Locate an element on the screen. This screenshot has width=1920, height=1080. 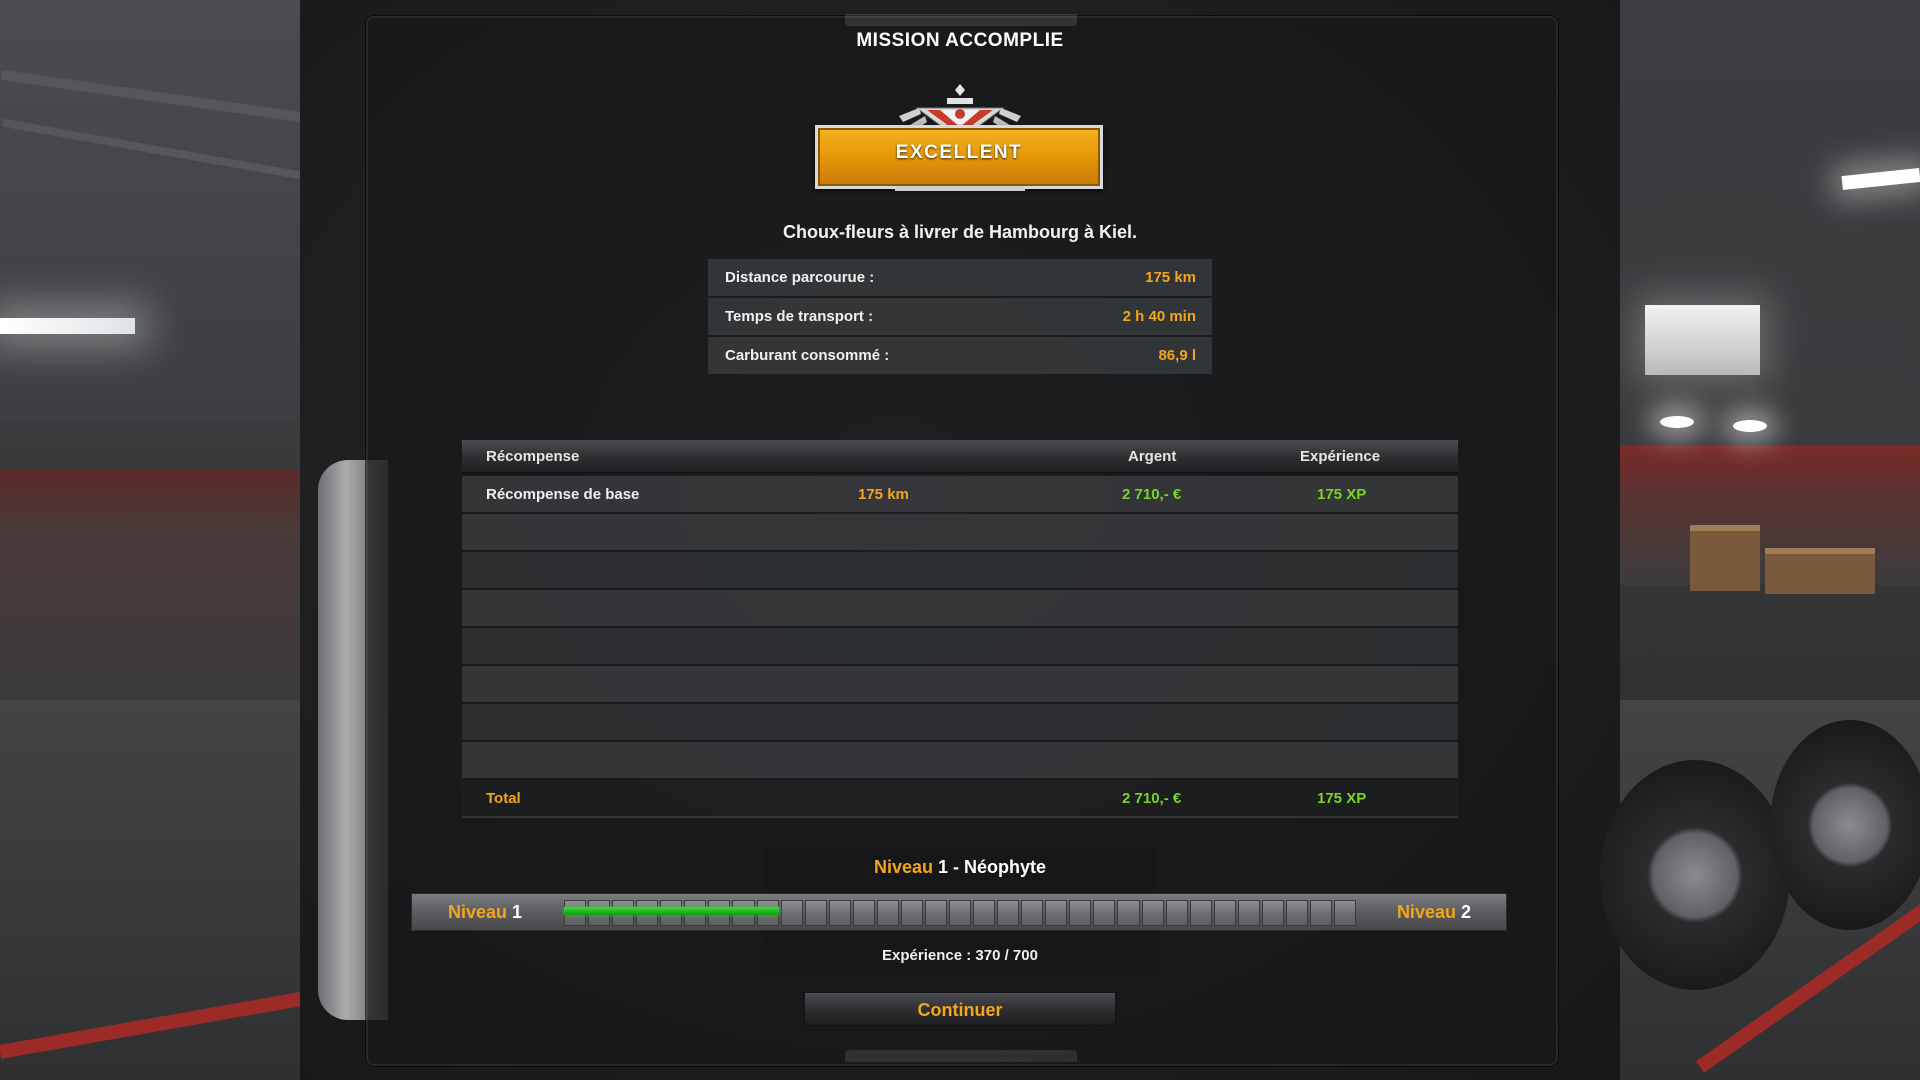
level-title: Niveau 1 - Néophyte is located at coordinates (960, 867).